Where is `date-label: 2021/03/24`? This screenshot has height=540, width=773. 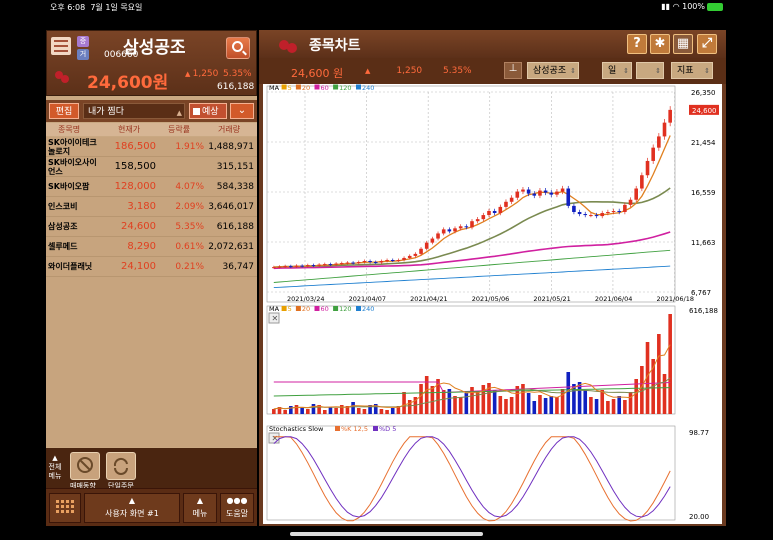 date-label: 2021/03/24 is located at coordinates (305, 299).